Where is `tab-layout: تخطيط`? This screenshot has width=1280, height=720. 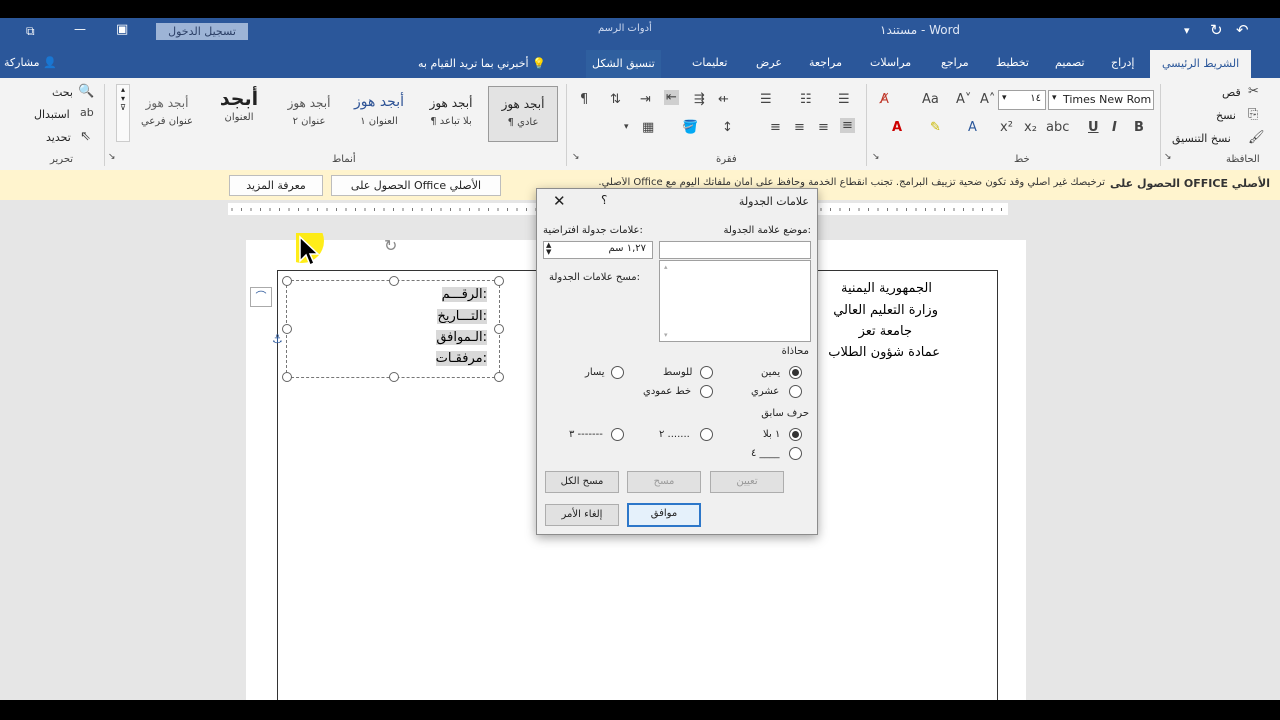 tab-layout: تخطيط is located at coordinates (1012, 62).